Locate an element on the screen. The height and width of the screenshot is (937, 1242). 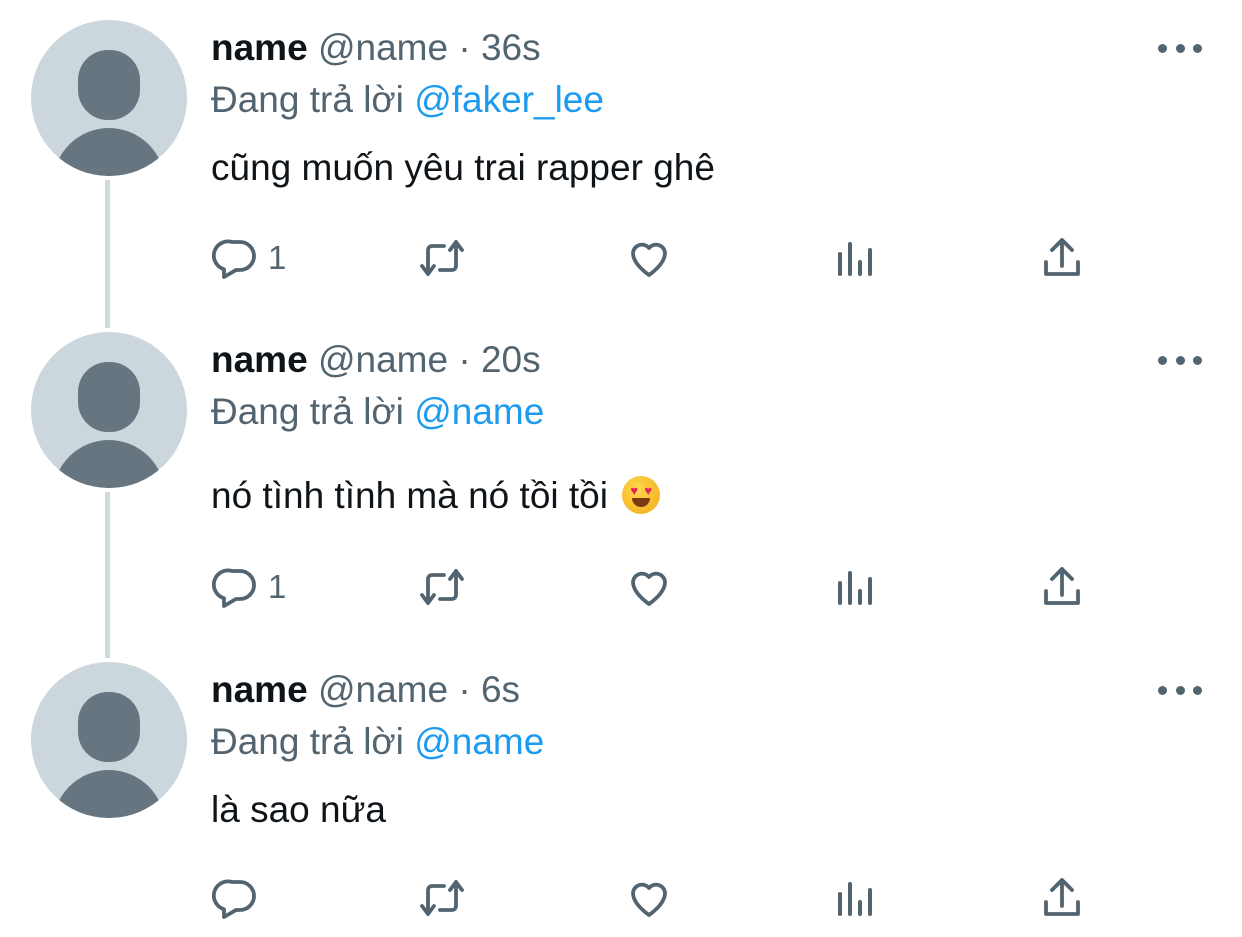
tweet-text: cũng muốn yêu trai rapper ghê is located at coordinates (463, 167).